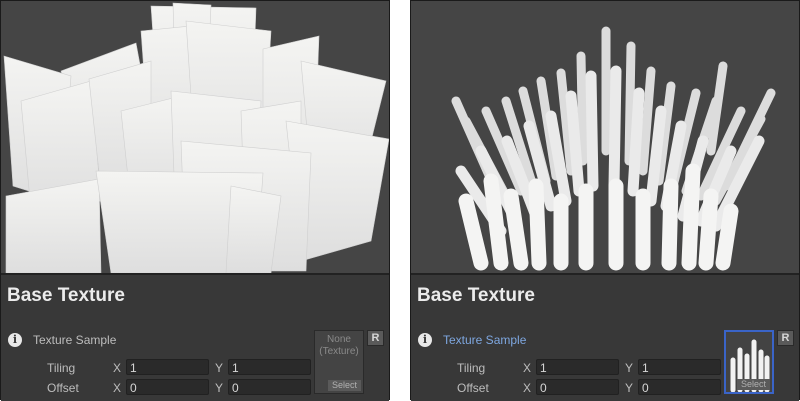 Image resolution: width=800 pixels, height=401 pixels. I want to click on texture-slot: None (Texture) Select, so click(339, 362).